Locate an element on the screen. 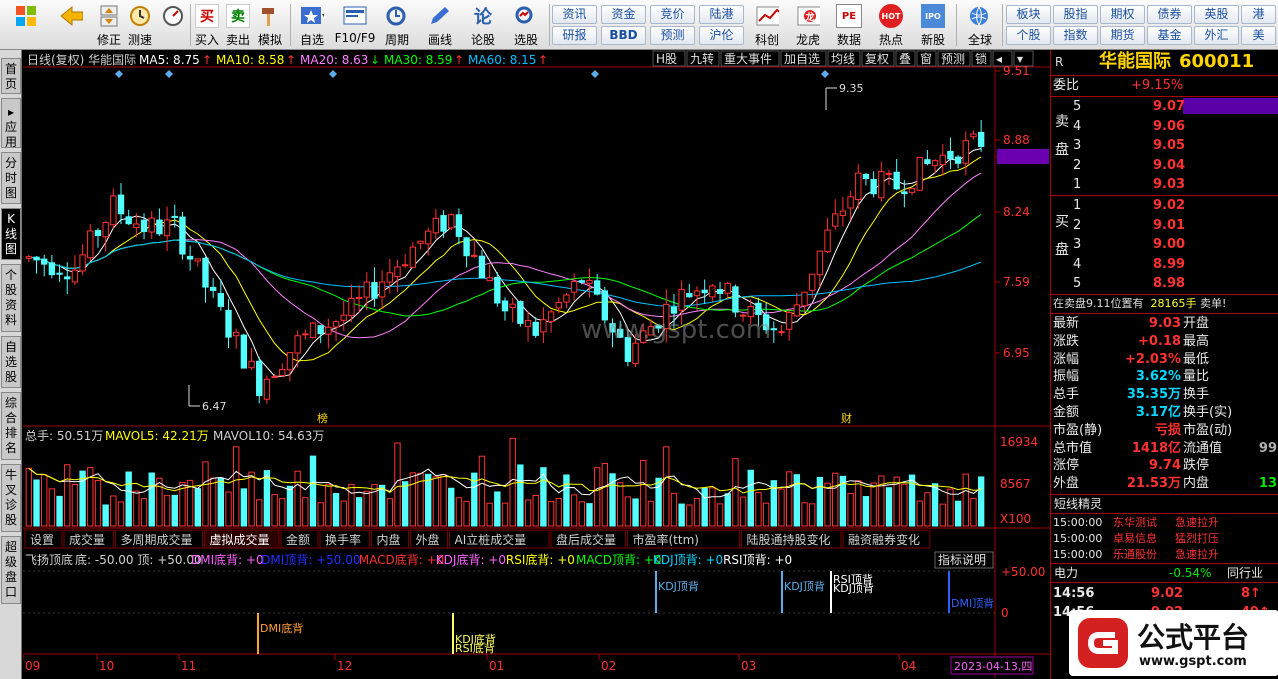 This screenshot has width=1278, height=679. tab-home: 首页 is located at coordinates (11, 76).